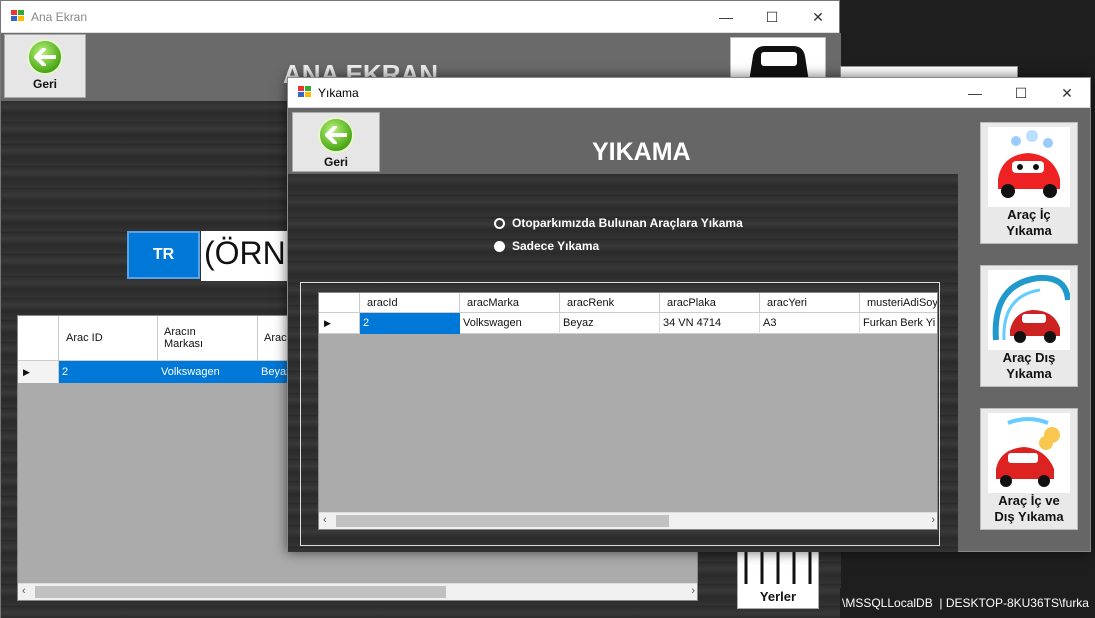  I want to click on ic-dis-yikama-label: Araç İç ve Dış Yıkama, so click(1029, 508).